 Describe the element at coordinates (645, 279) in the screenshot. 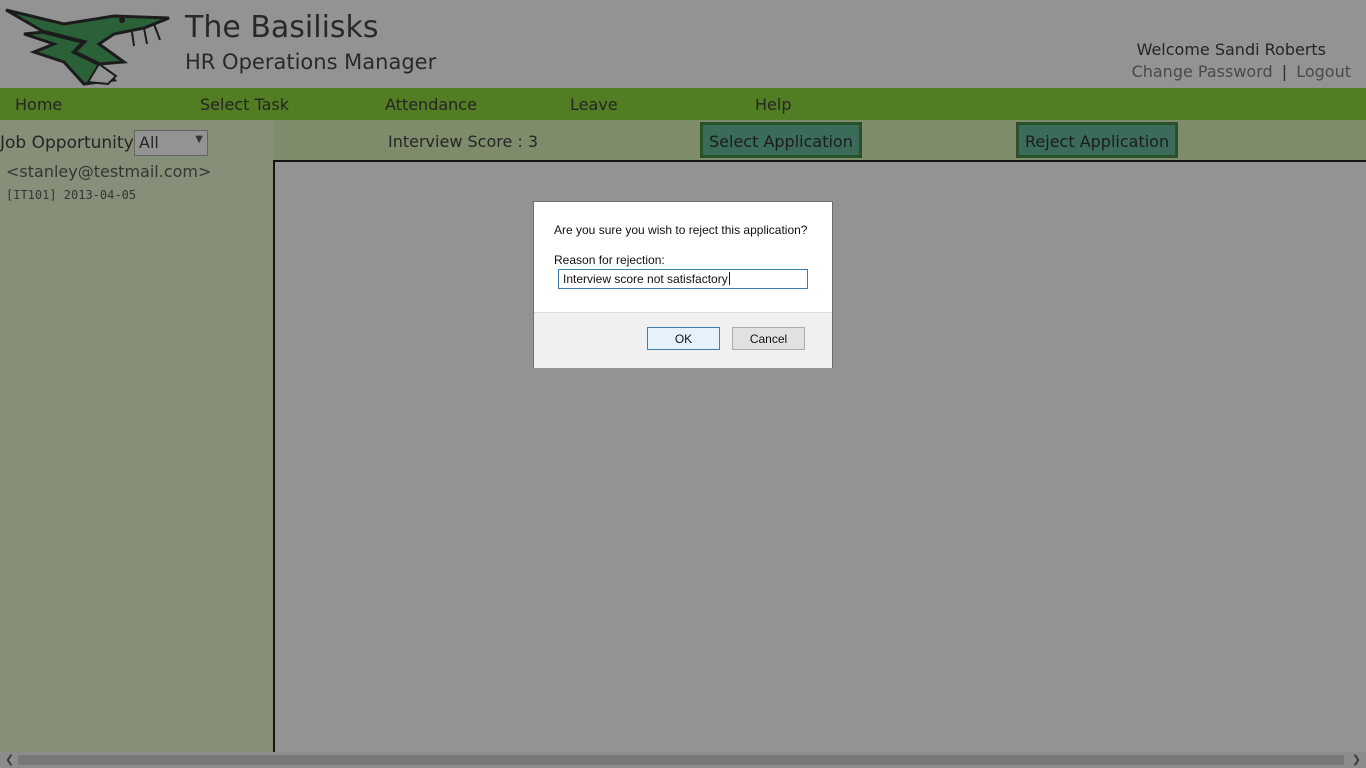

I see `reason-input-value: Interview score not satisfactory` at that location.